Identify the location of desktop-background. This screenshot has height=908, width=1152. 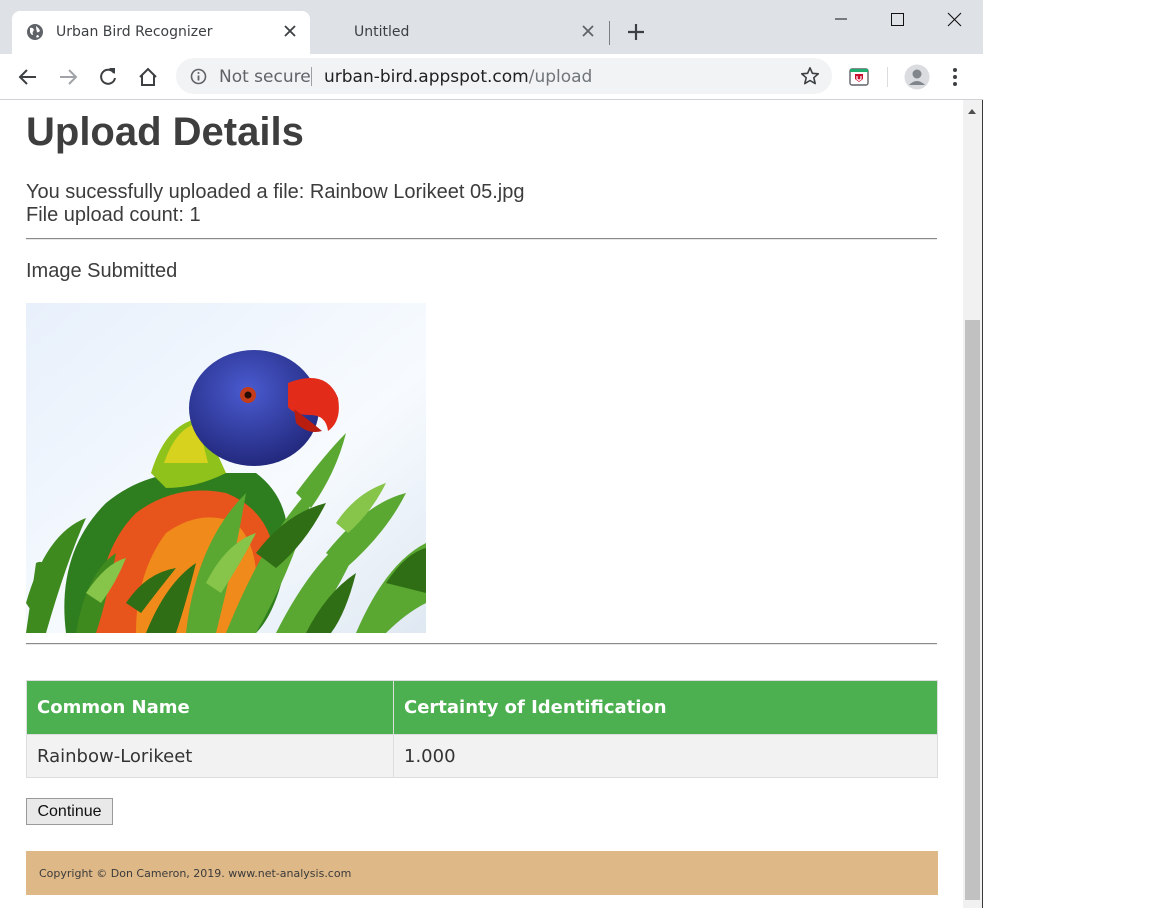
(1068, 454).